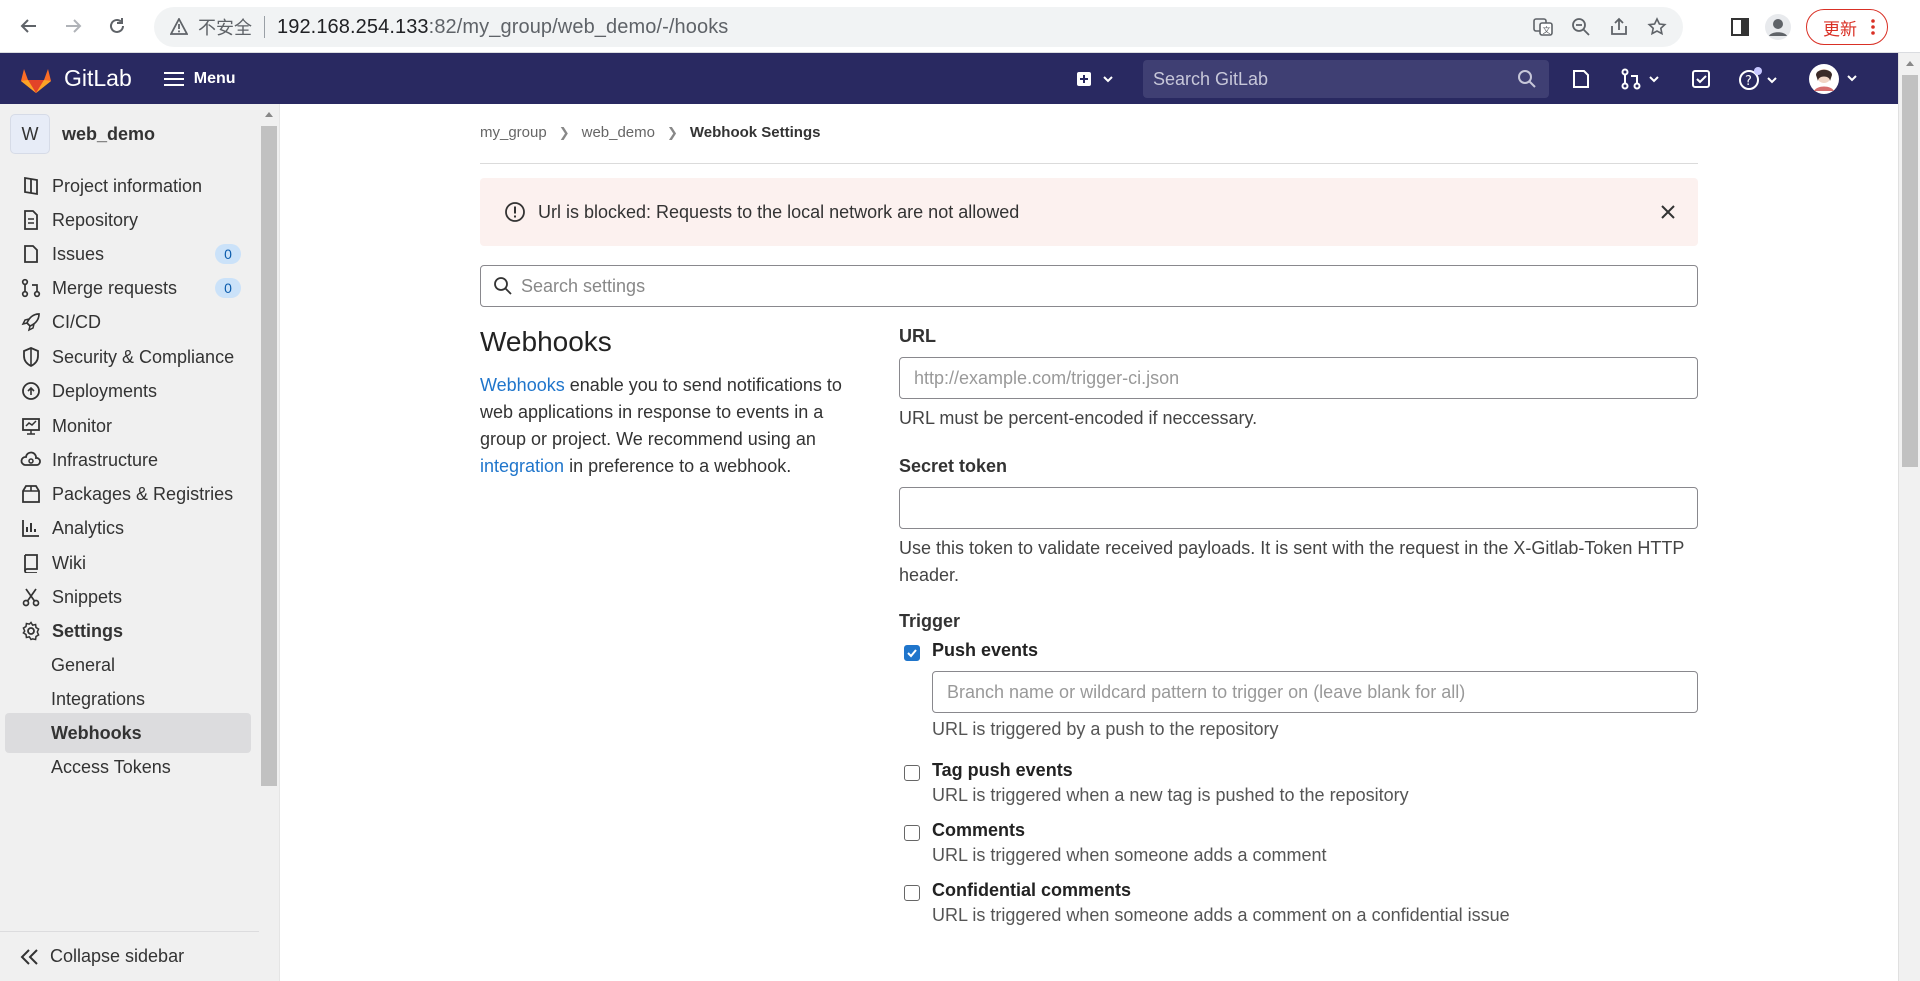  I want to click on double-chevron-left-icon, so click(29, 956).